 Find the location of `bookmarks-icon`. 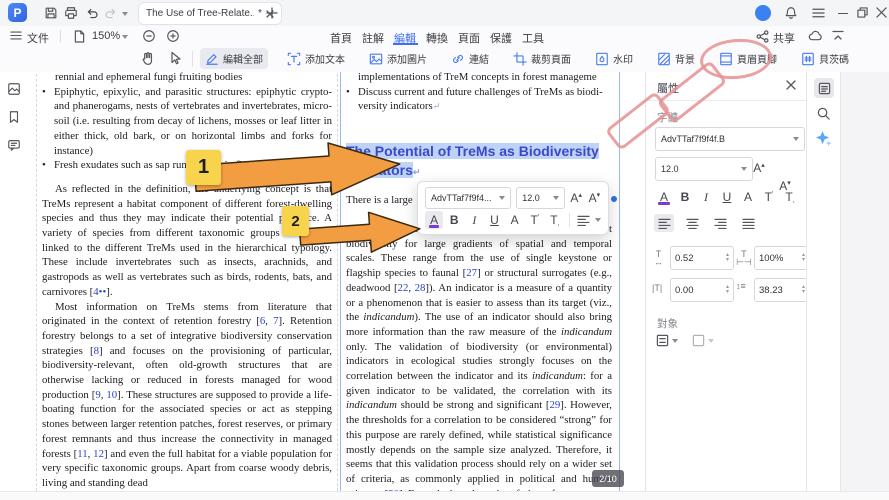

bookmarks-icon is located at coordinates (14, 117).